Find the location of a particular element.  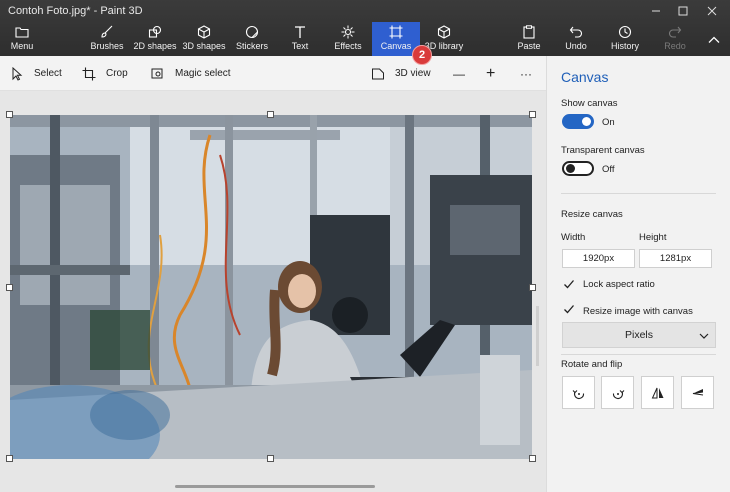

redo-button: Redo is located at coordinates (675, 39).